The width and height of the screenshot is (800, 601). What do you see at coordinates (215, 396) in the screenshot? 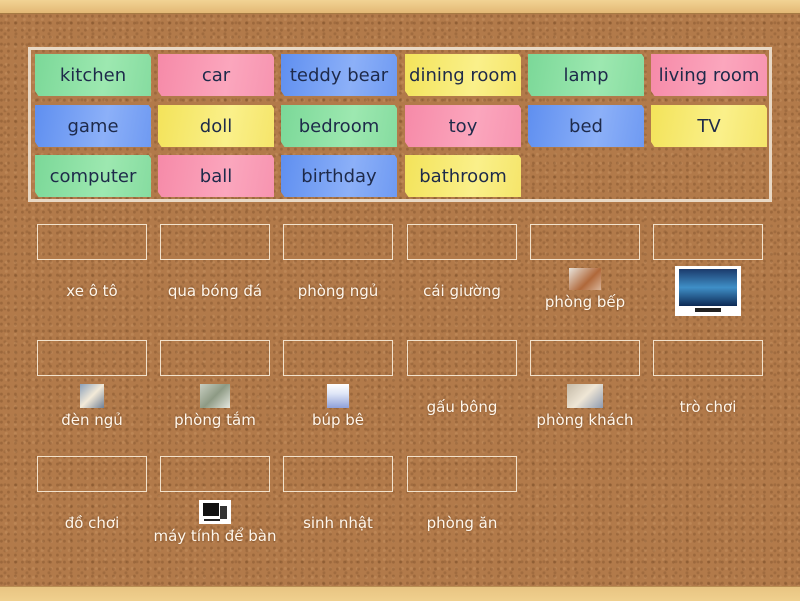
I see `bathroom-image-icon` at bounding box center [215, 396].